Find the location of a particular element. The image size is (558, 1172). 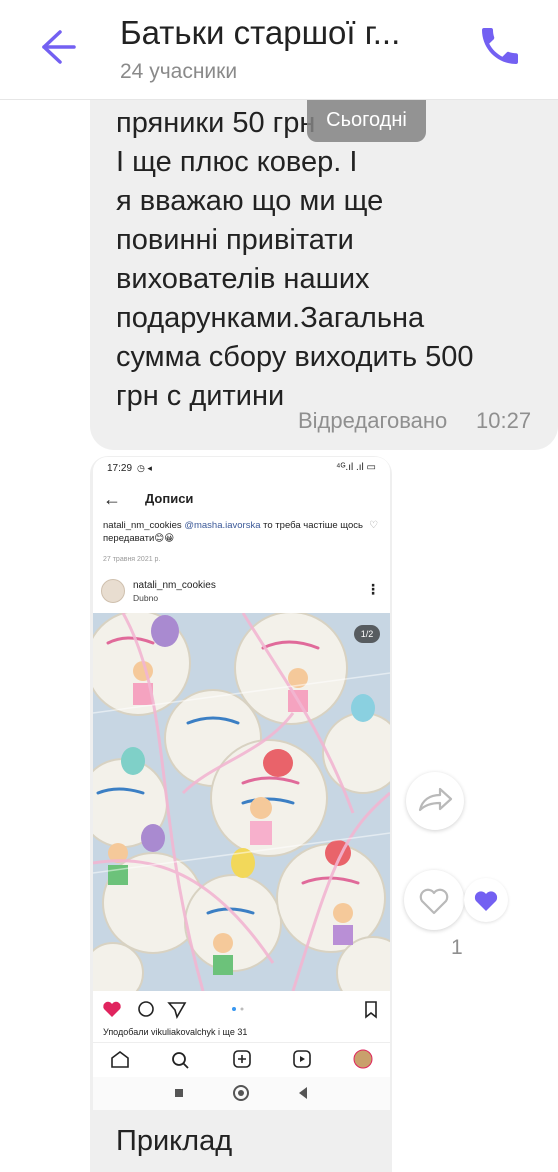

status-right-icons: ⁴ᴳ.ıl .ıl ▭ is located at coordinates (356, 467).